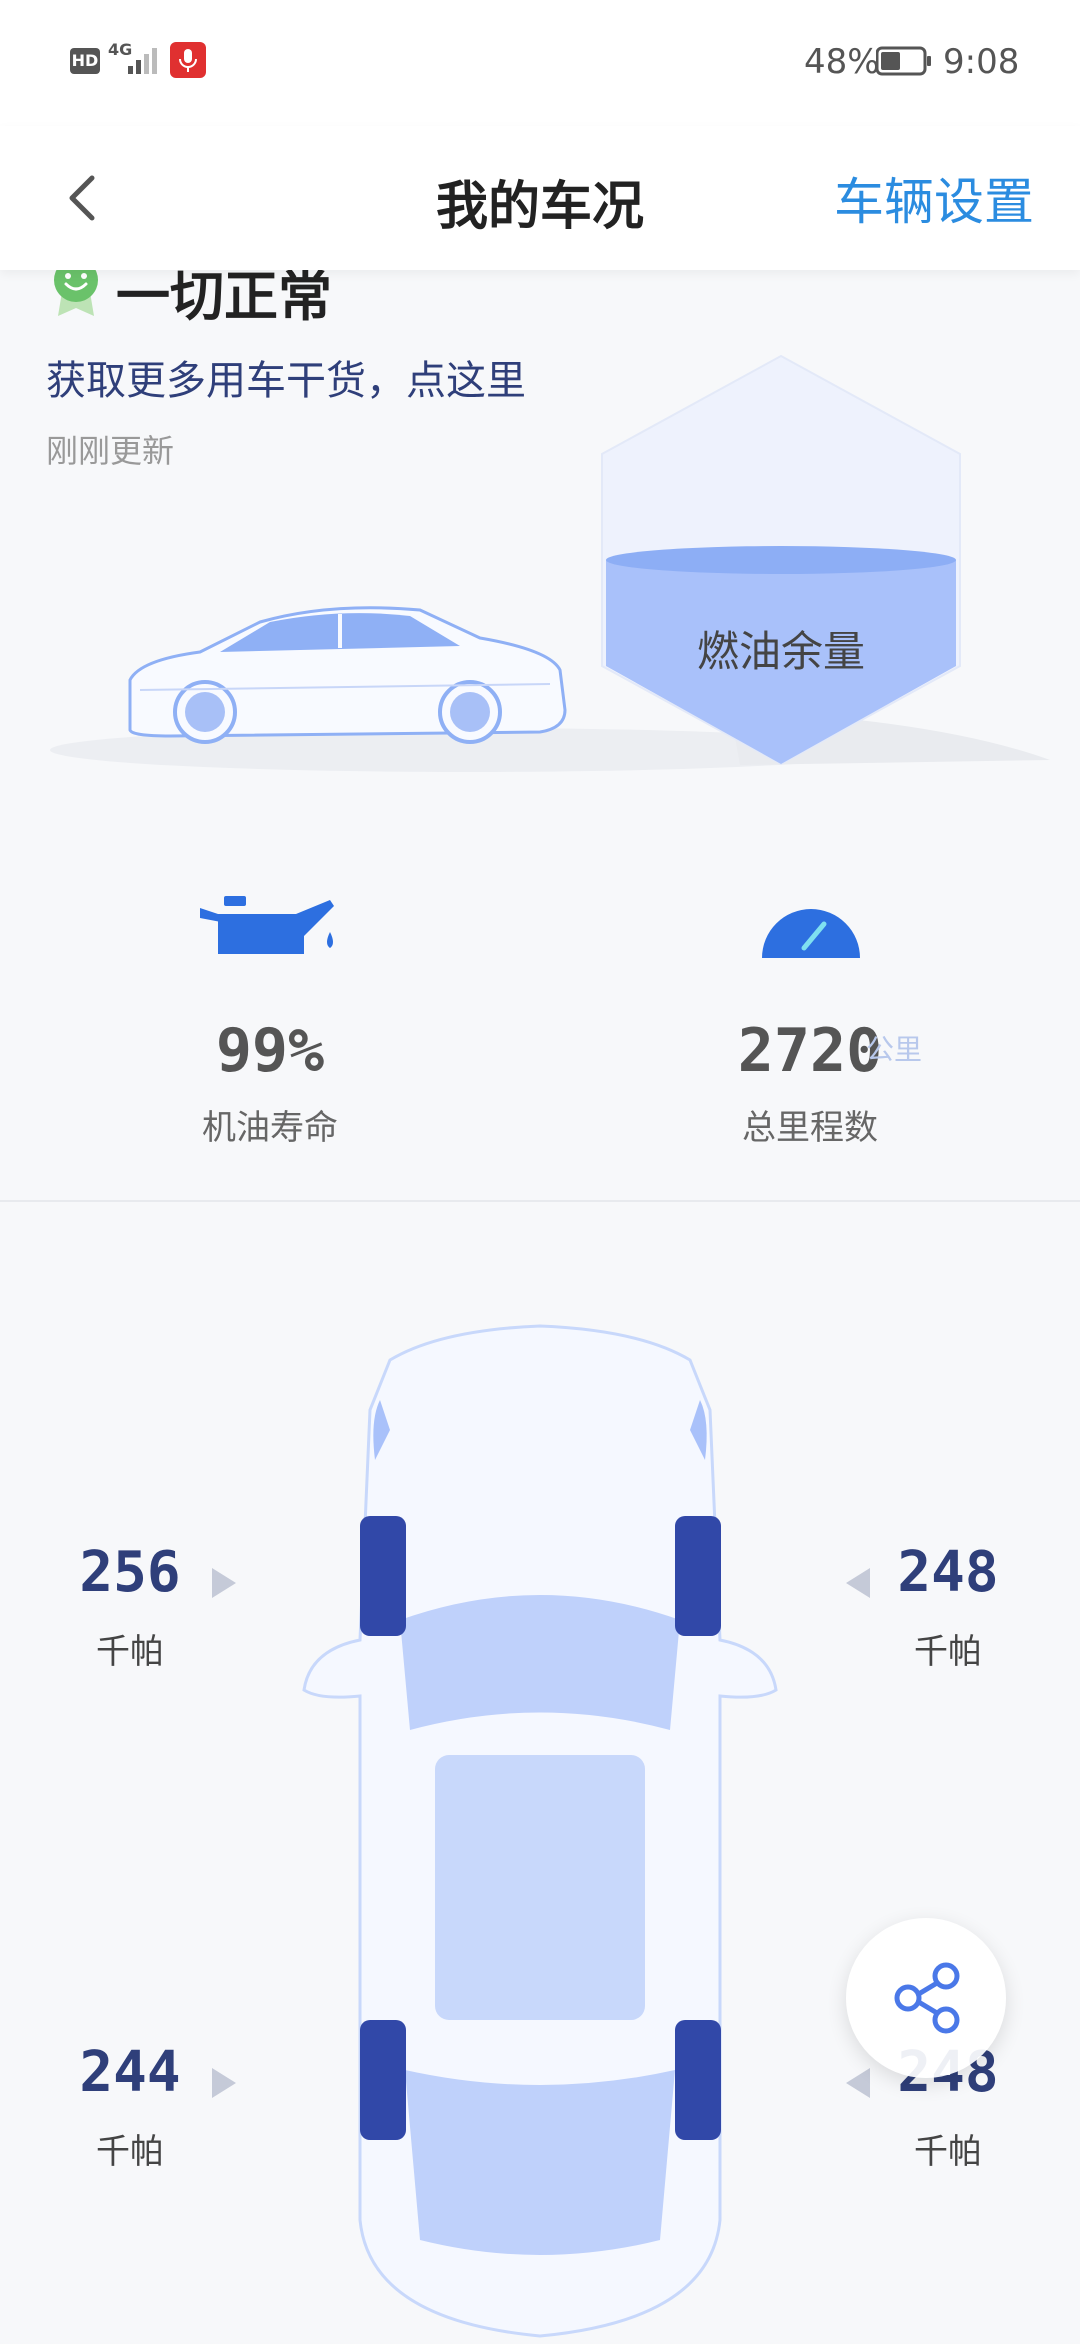  What do you see at coordinates (188, 60) in the screenshot?
I see `mic-icon` at bounding box center [188, 60].